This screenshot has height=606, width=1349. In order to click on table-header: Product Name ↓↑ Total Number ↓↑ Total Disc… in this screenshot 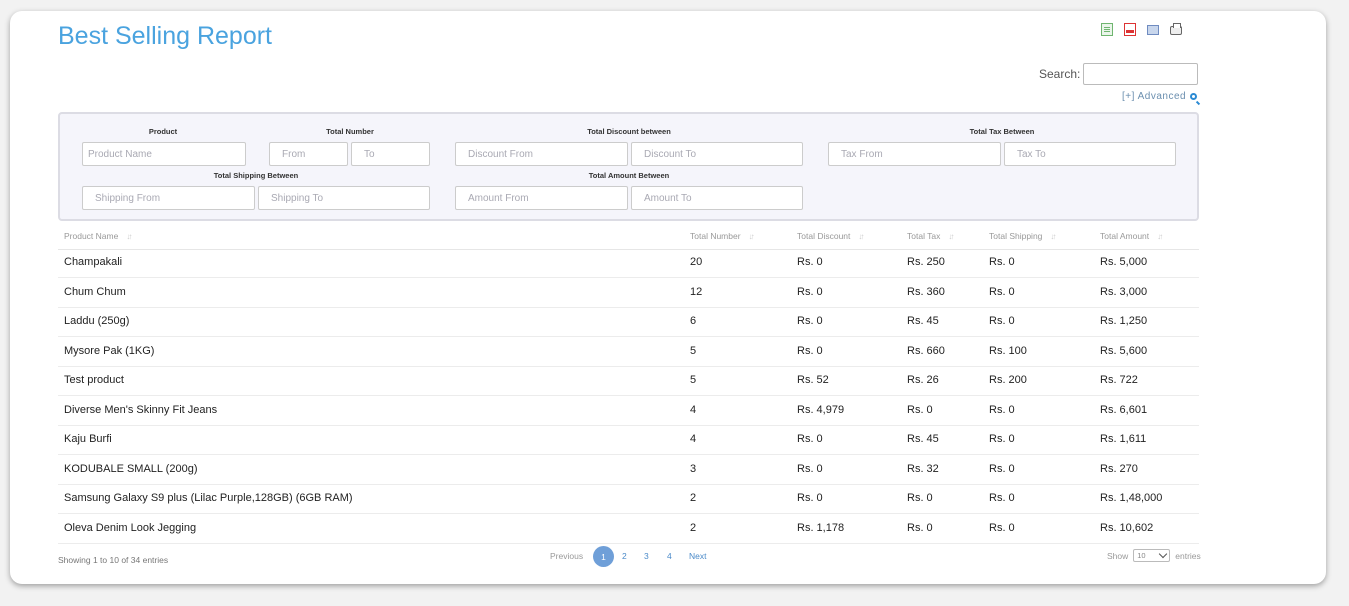, I will do `click(628, 239)`.